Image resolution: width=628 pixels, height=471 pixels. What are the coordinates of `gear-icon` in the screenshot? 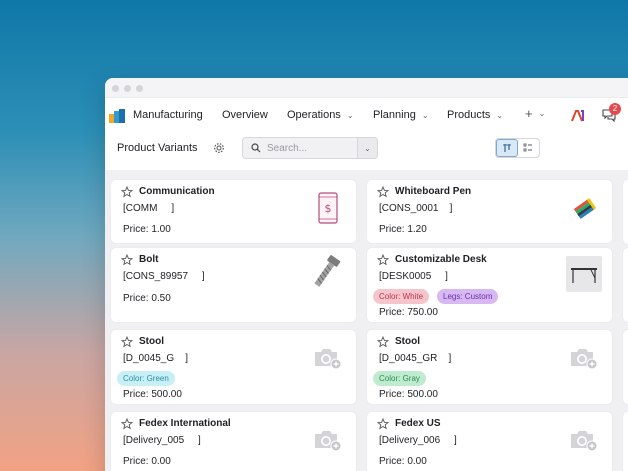 It's located at (219, 148).